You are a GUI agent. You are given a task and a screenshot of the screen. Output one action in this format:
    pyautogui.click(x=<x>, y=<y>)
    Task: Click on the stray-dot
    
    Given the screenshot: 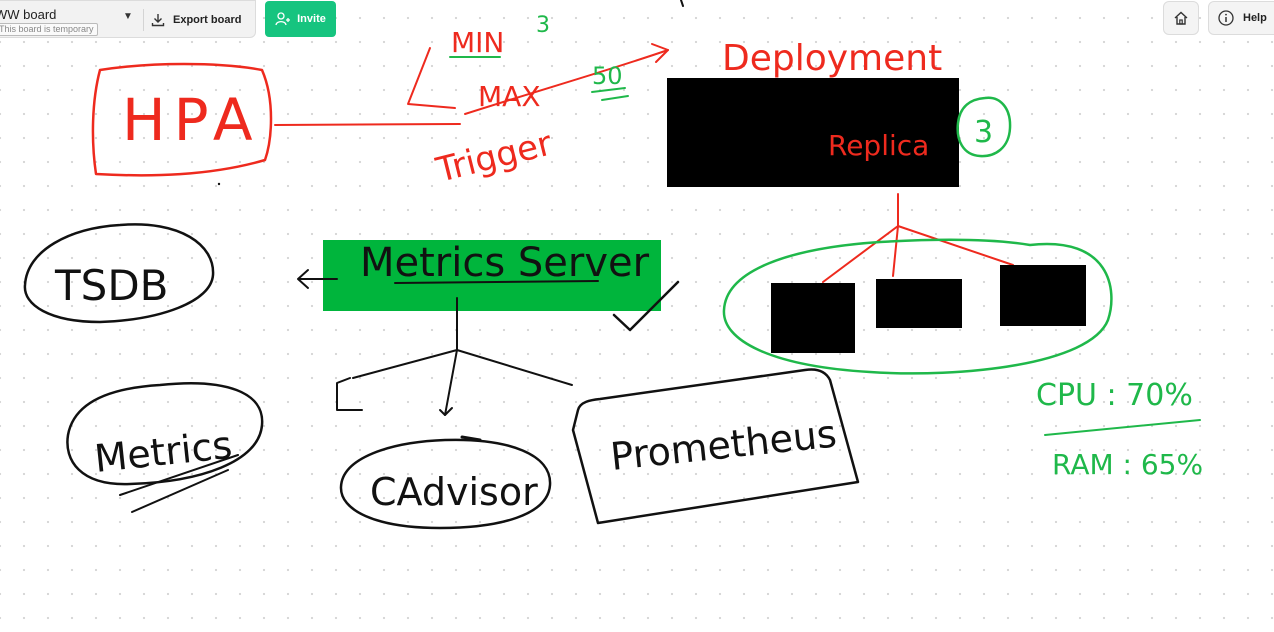 What is the action you would take?
    pyautogui.click(x=219, y=184)
    